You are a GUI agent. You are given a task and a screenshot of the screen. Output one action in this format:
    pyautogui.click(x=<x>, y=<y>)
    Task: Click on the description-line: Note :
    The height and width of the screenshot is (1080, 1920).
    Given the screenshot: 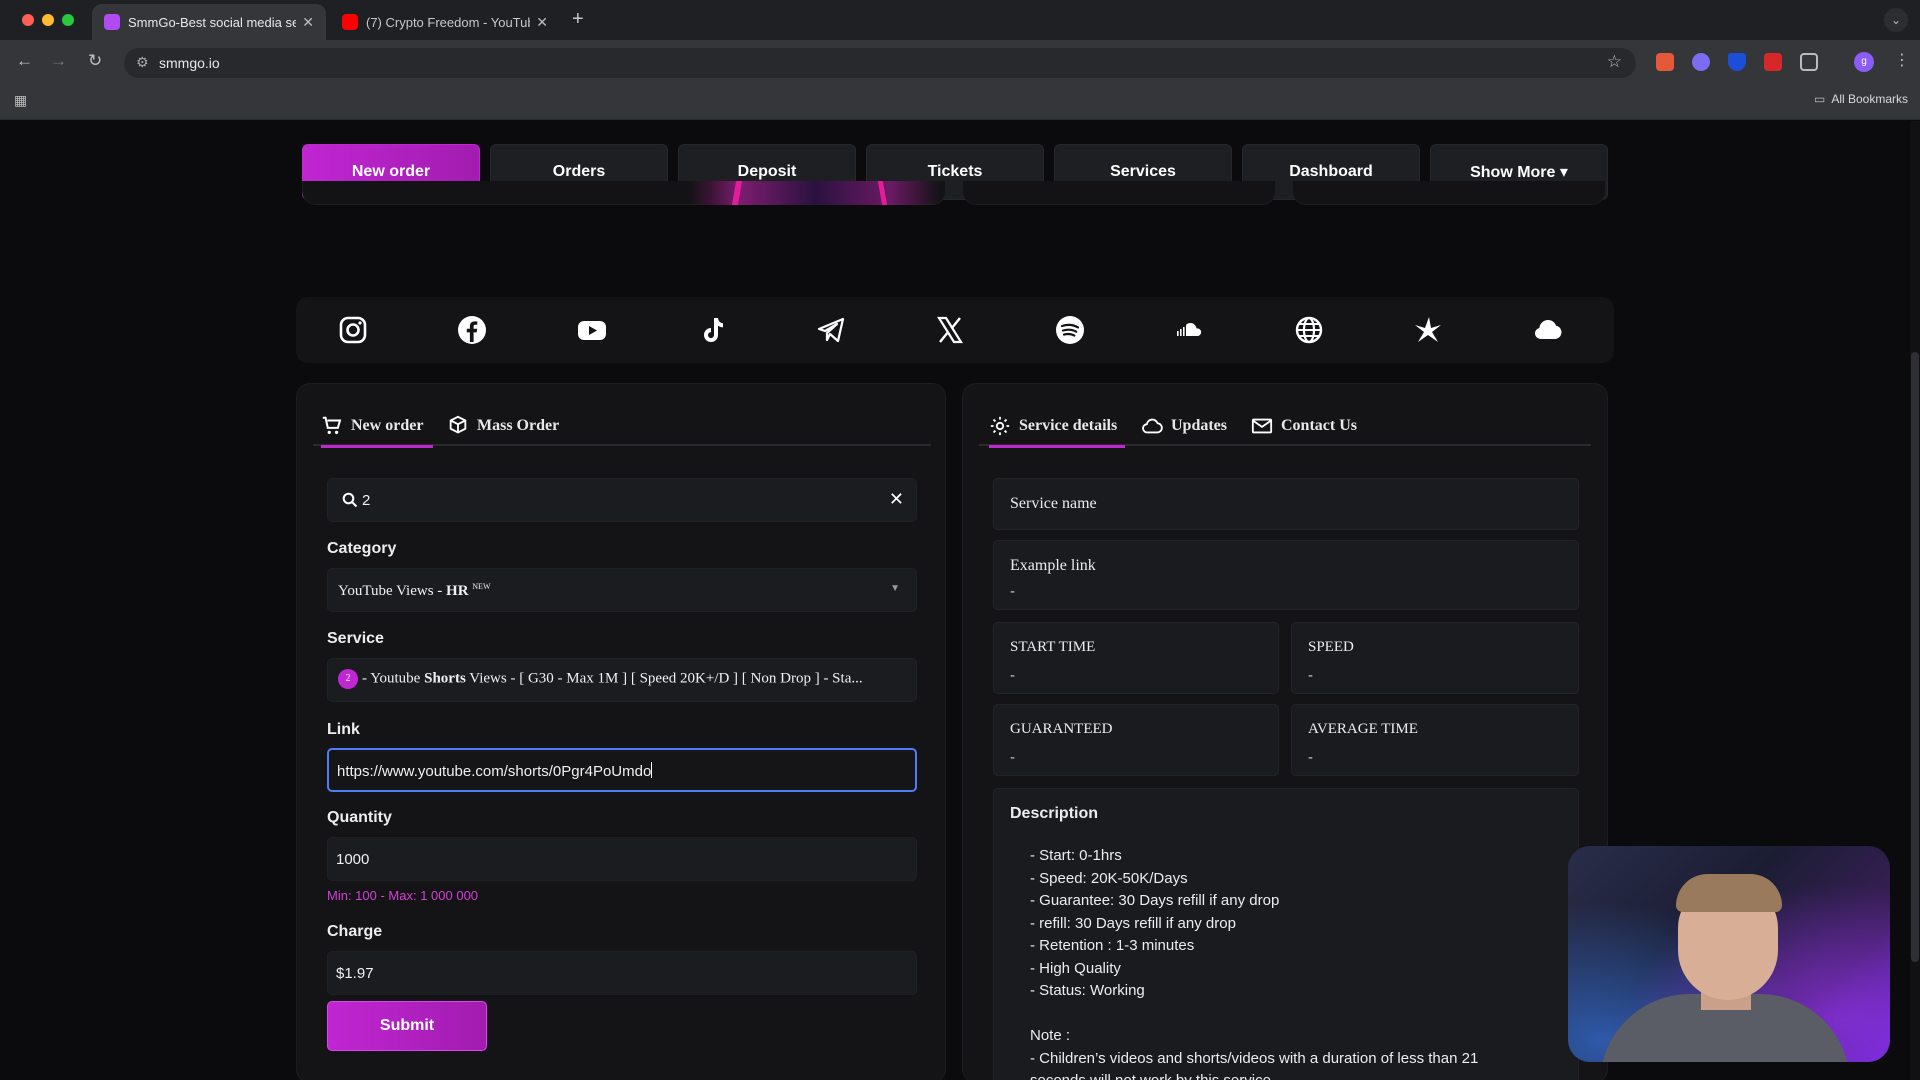 What is the action you would take?
    pyautogui.click(x=1050, y=1035)
    